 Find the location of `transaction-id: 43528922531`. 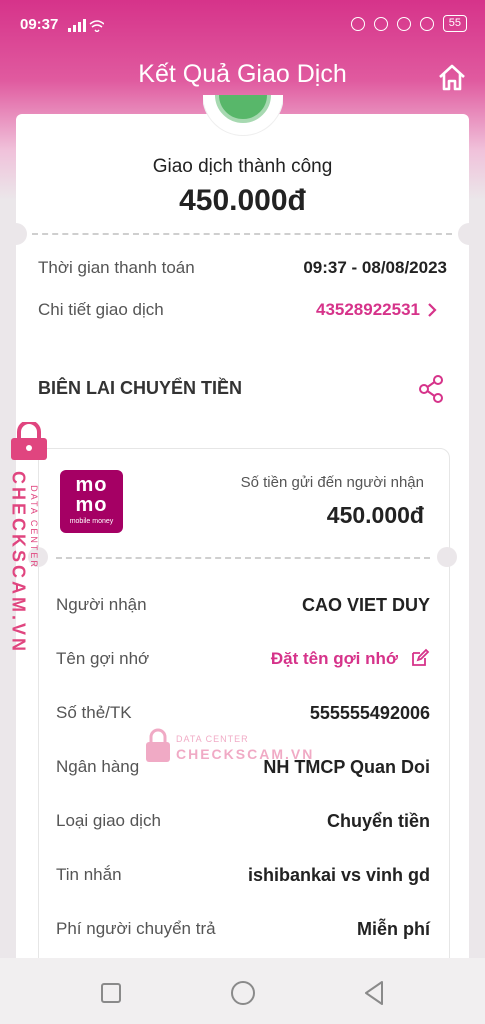

transaction-id: 43528922531 is located at coordinates (320, 310).